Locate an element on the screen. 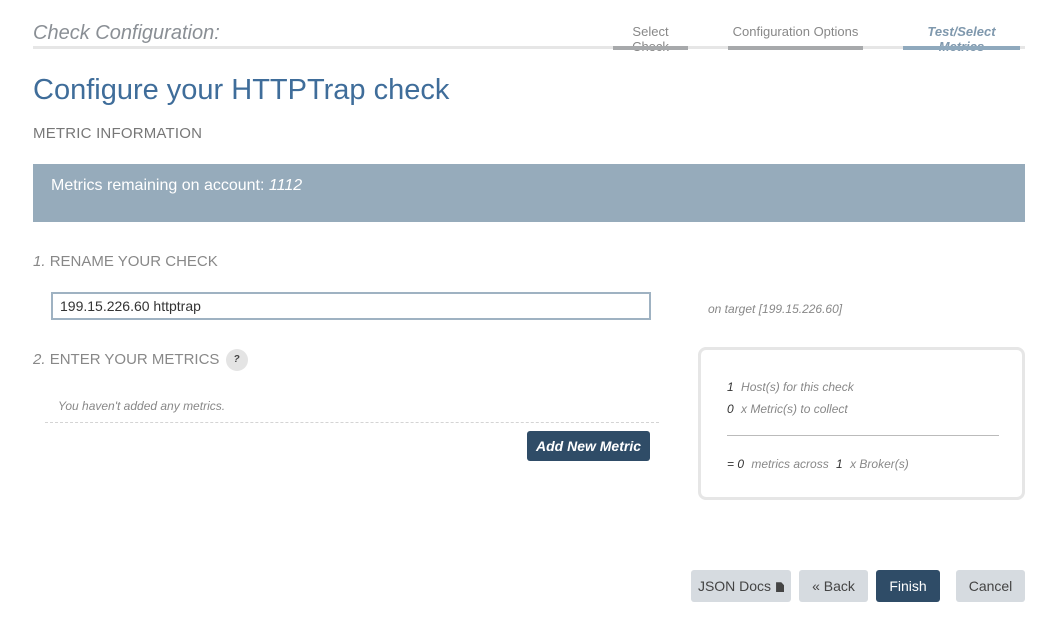 The height and width of the screenshot is (620, 1056). enter-metrics-heading: 2. ENTER YOUR METRICS ? is located at coordinates (140, 360).